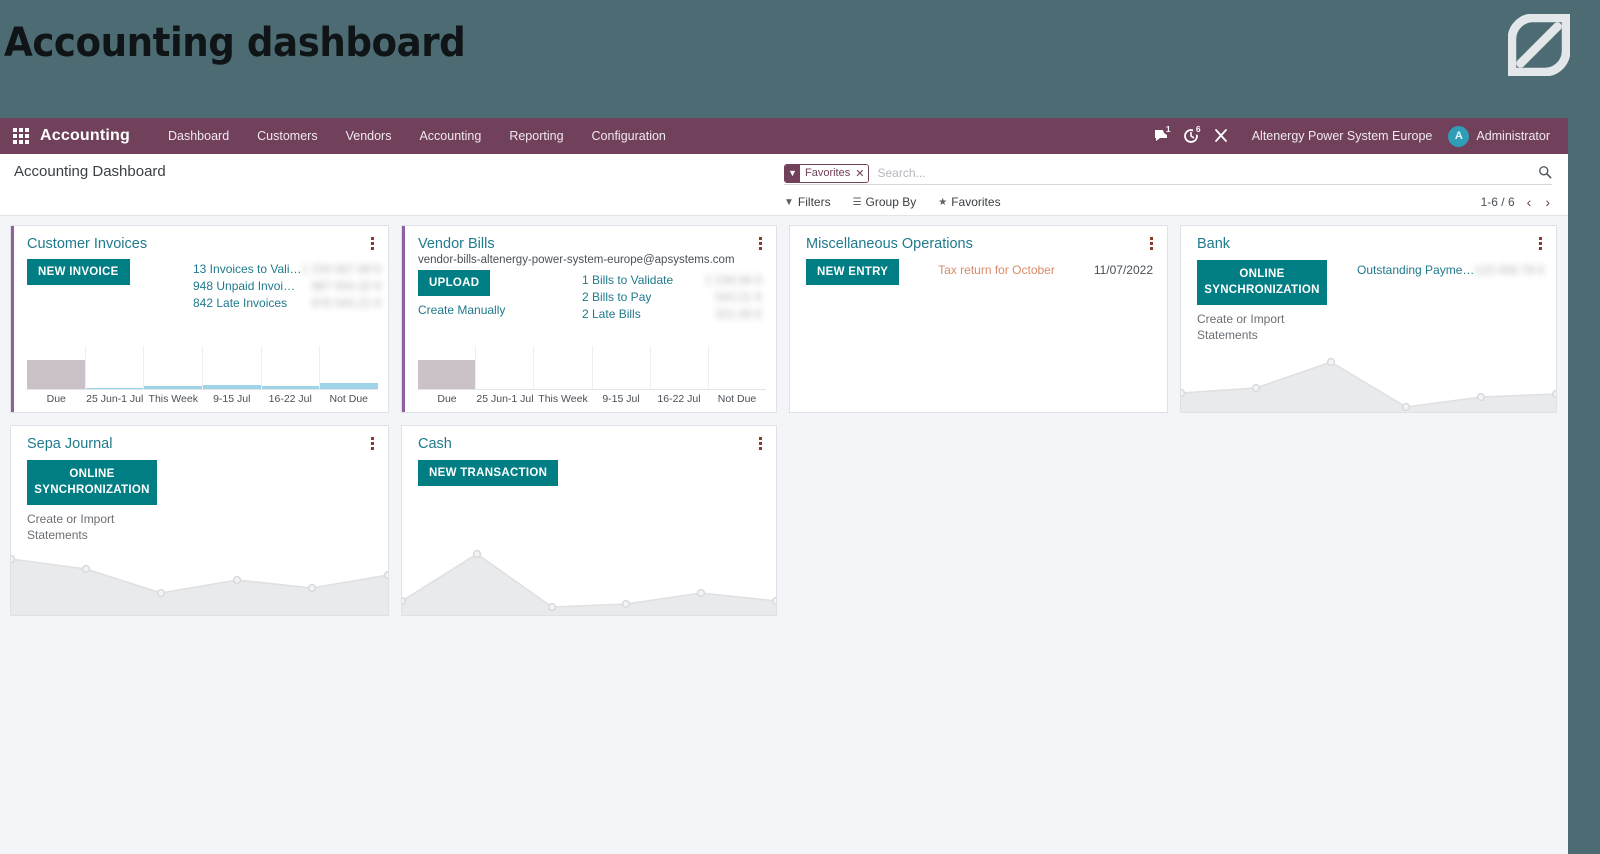 The image size is (1600, 854). What do you see at coordinates (85, 136) in the screenshot?
I see `app-brand: Accounting` at bounding box center [85, 136].